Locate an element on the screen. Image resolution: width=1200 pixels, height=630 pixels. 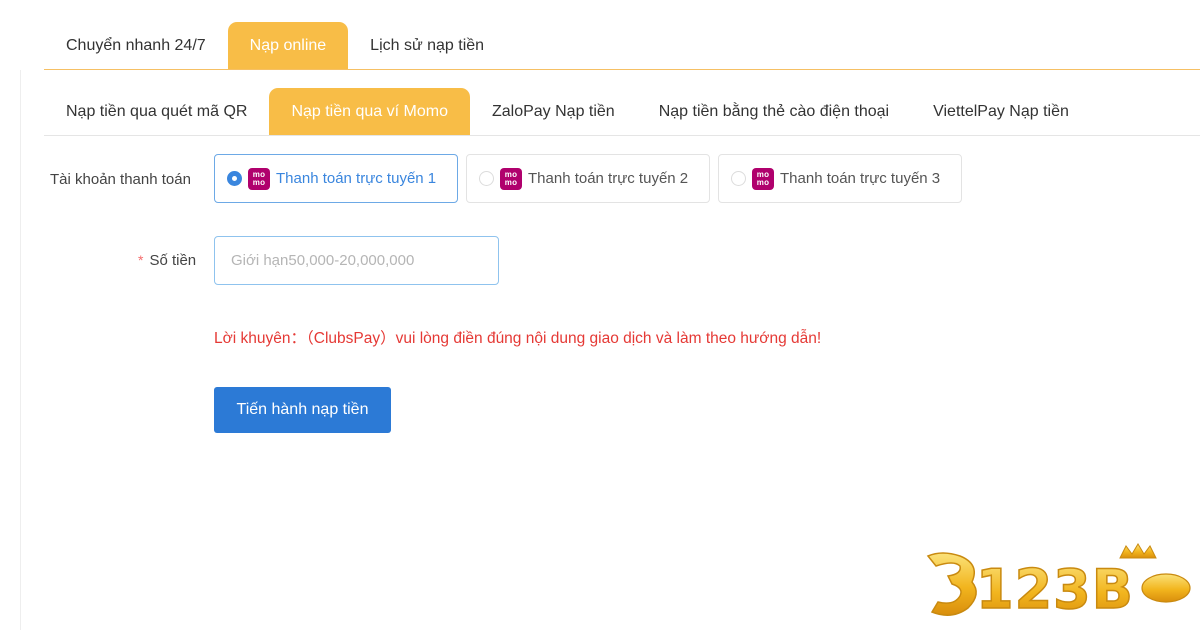
submit-deposit-button: Tiến hành nạp tiền is located at coordinates (302, 410).